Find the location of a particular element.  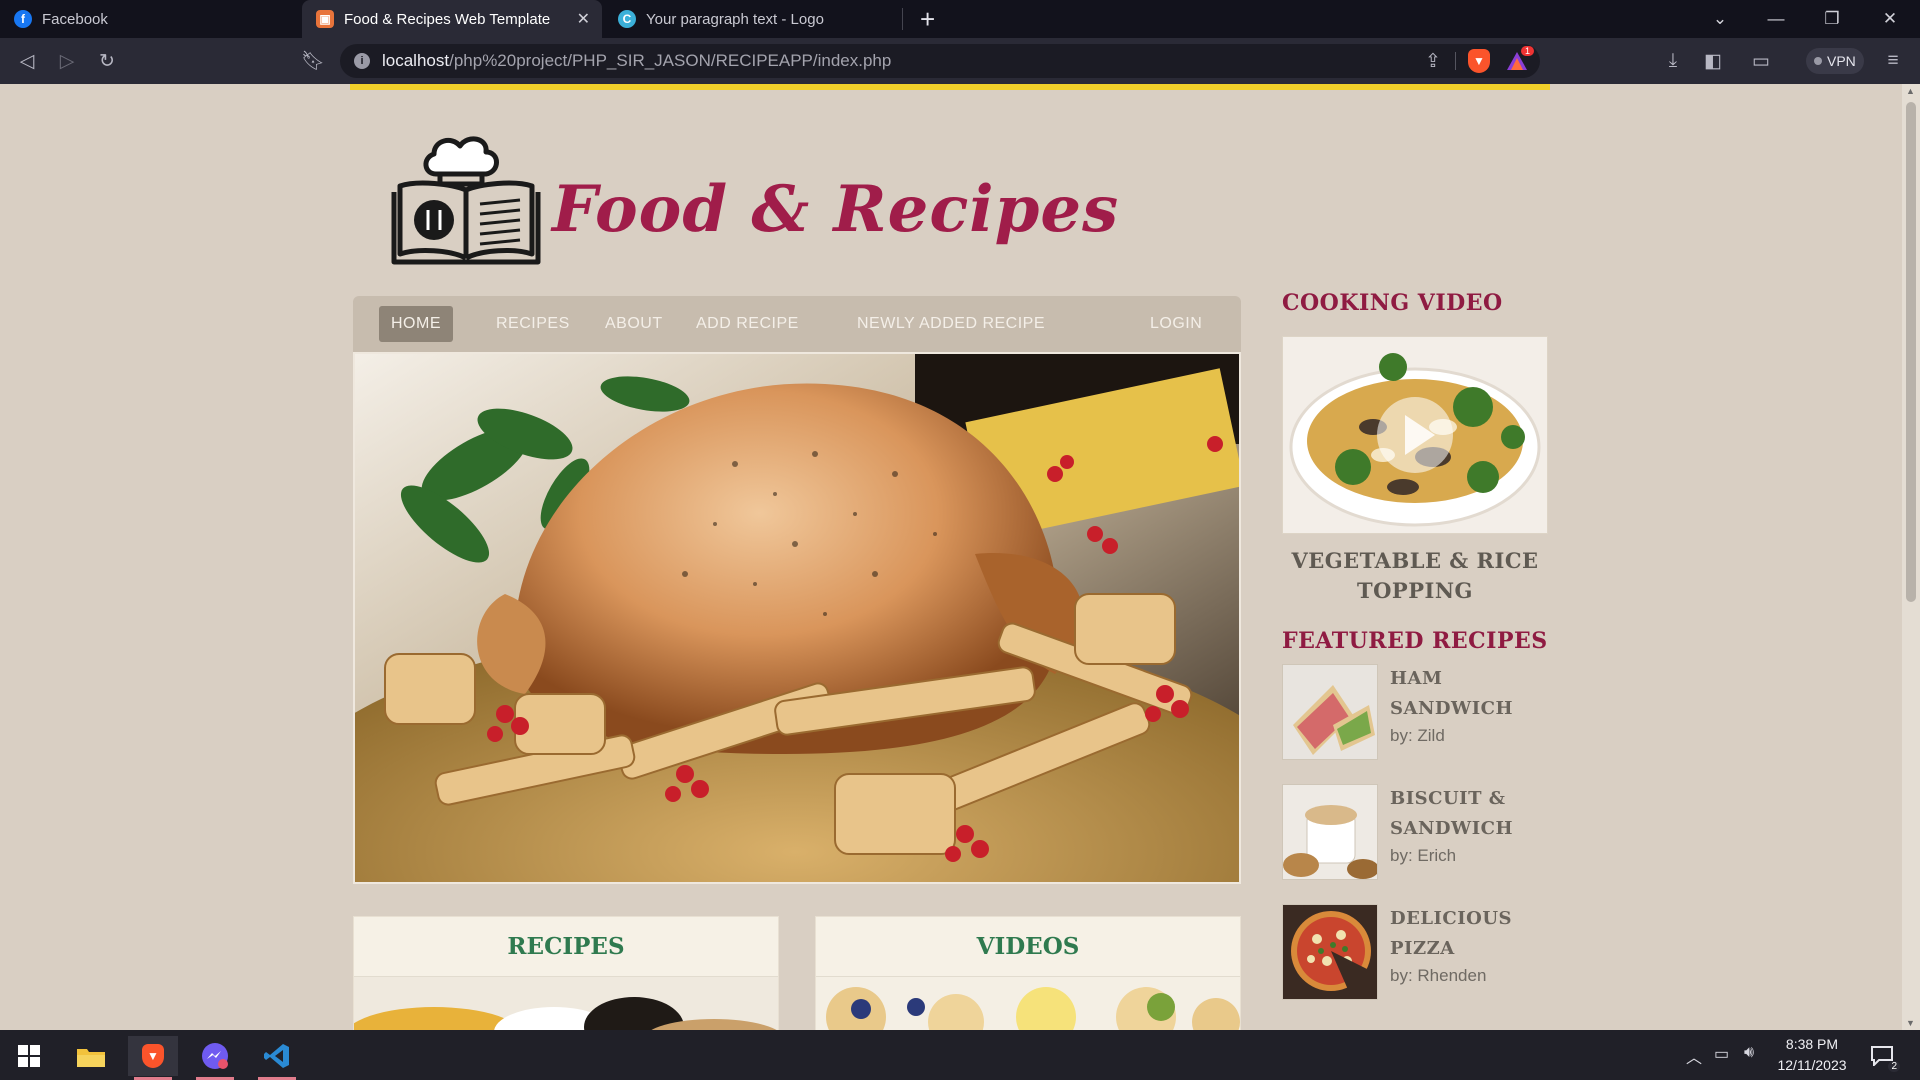

featured-recipe-name: BISCUIT & SANDWICH is located at coordinates (1470, 814).